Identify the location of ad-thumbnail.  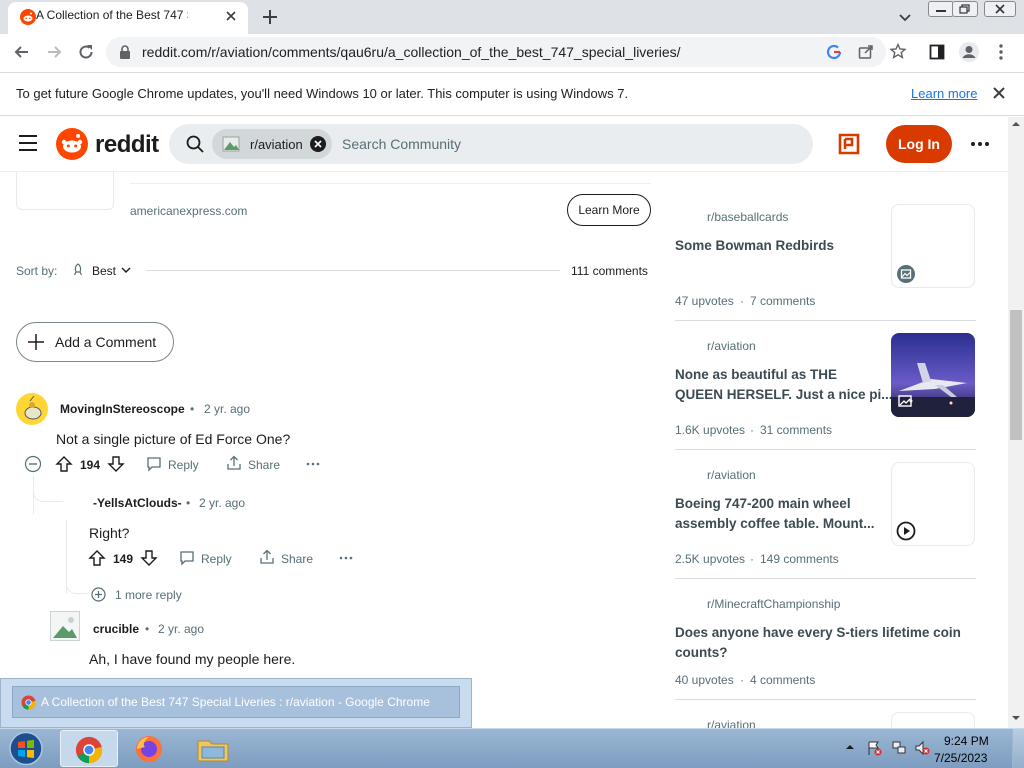
(65, 191).